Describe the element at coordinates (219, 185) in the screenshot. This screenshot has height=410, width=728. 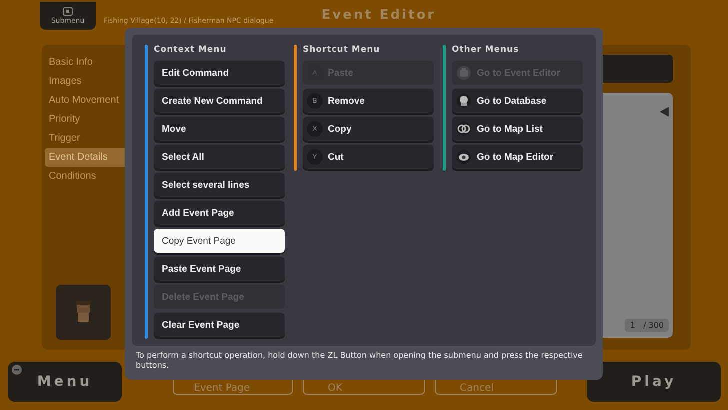
I see `menu-item: Select several lines` at that location.